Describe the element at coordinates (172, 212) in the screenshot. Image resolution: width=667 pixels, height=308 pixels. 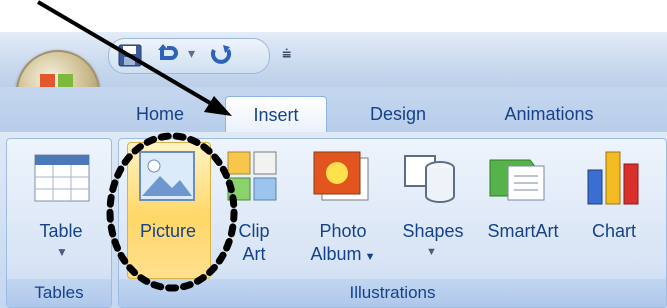
I see `annotation-highlight-ellipse` at that location.